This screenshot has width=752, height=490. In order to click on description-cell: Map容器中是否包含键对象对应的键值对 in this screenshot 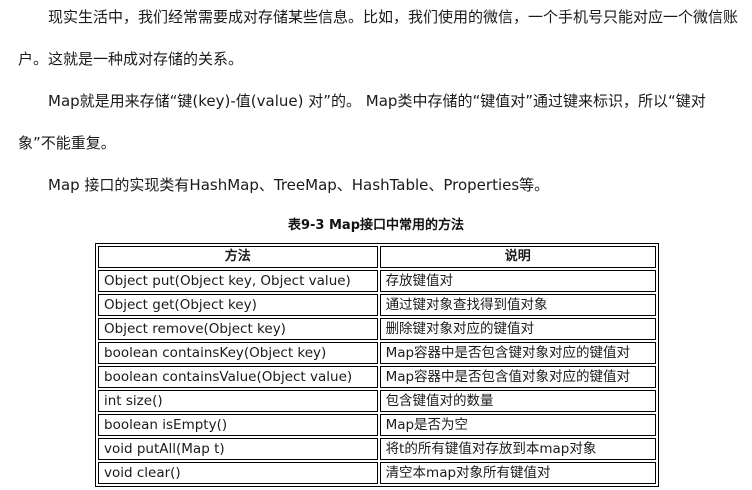, I will do `click(517, 353)`.